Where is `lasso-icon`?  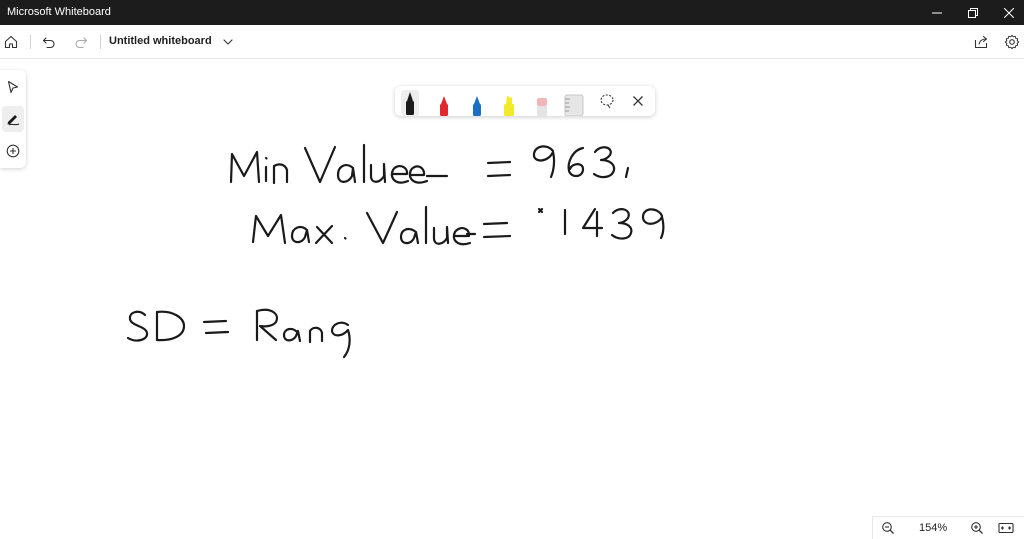
lasso-icon is located at coordinates (607, 101).